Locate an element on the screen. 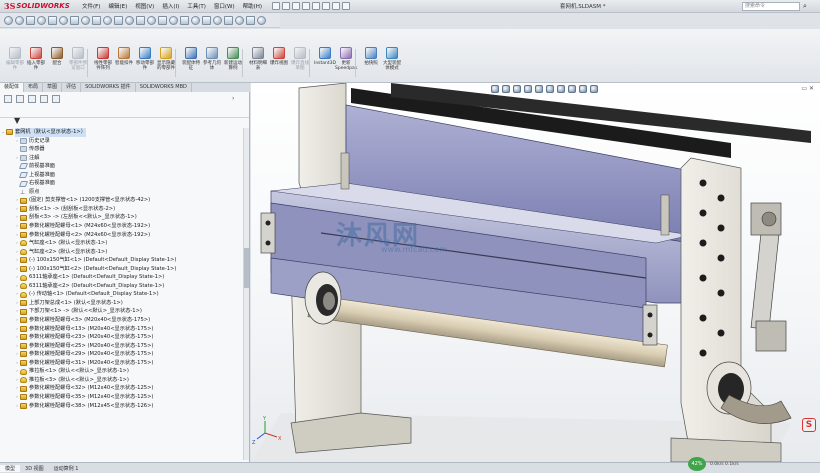  ribbon-button: 拍快照 is located at coordinates (371, 56).